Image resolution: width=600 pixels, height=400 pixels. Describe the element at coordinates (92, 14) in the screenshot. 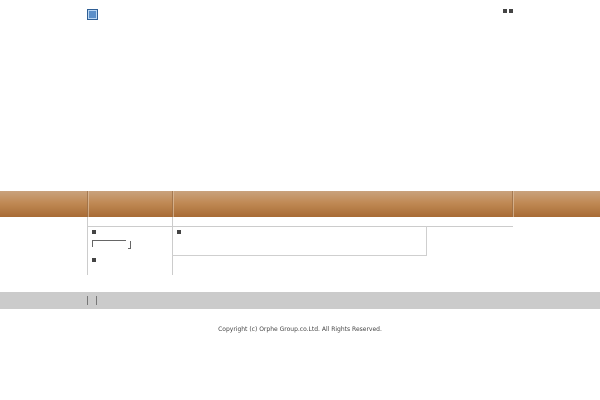

I see `logo-icon` at that location.